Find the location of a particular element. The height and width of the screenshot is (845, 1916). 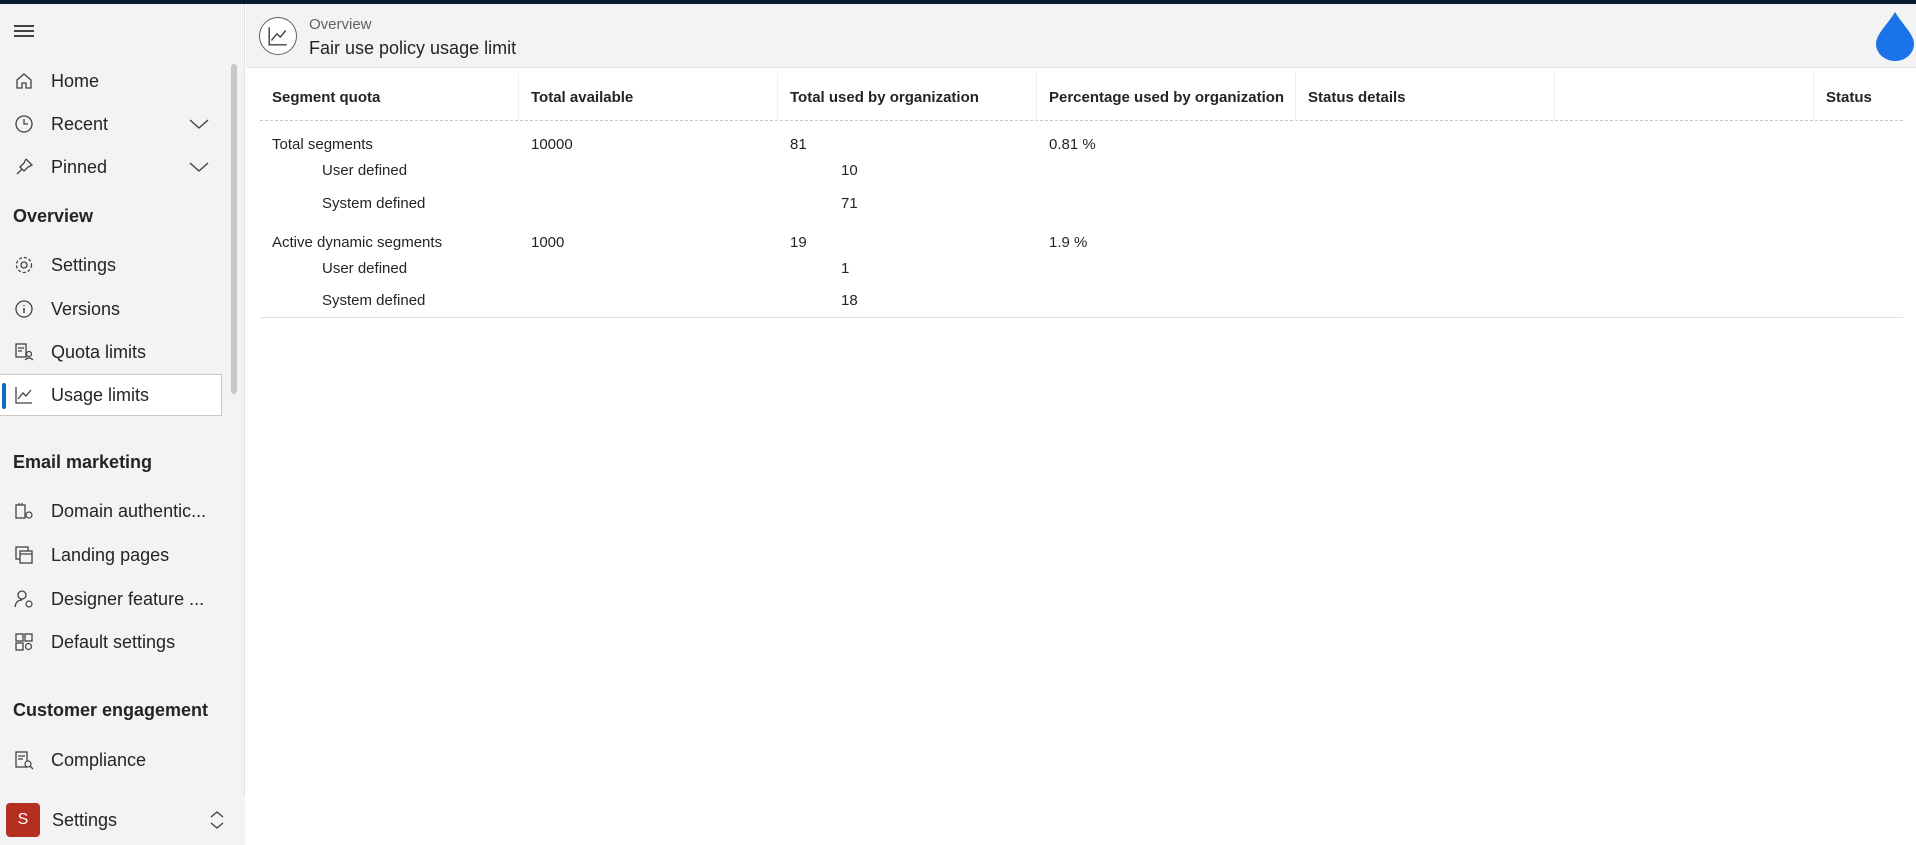

copilot-drop-icon is located at coordinates (1895, 36).